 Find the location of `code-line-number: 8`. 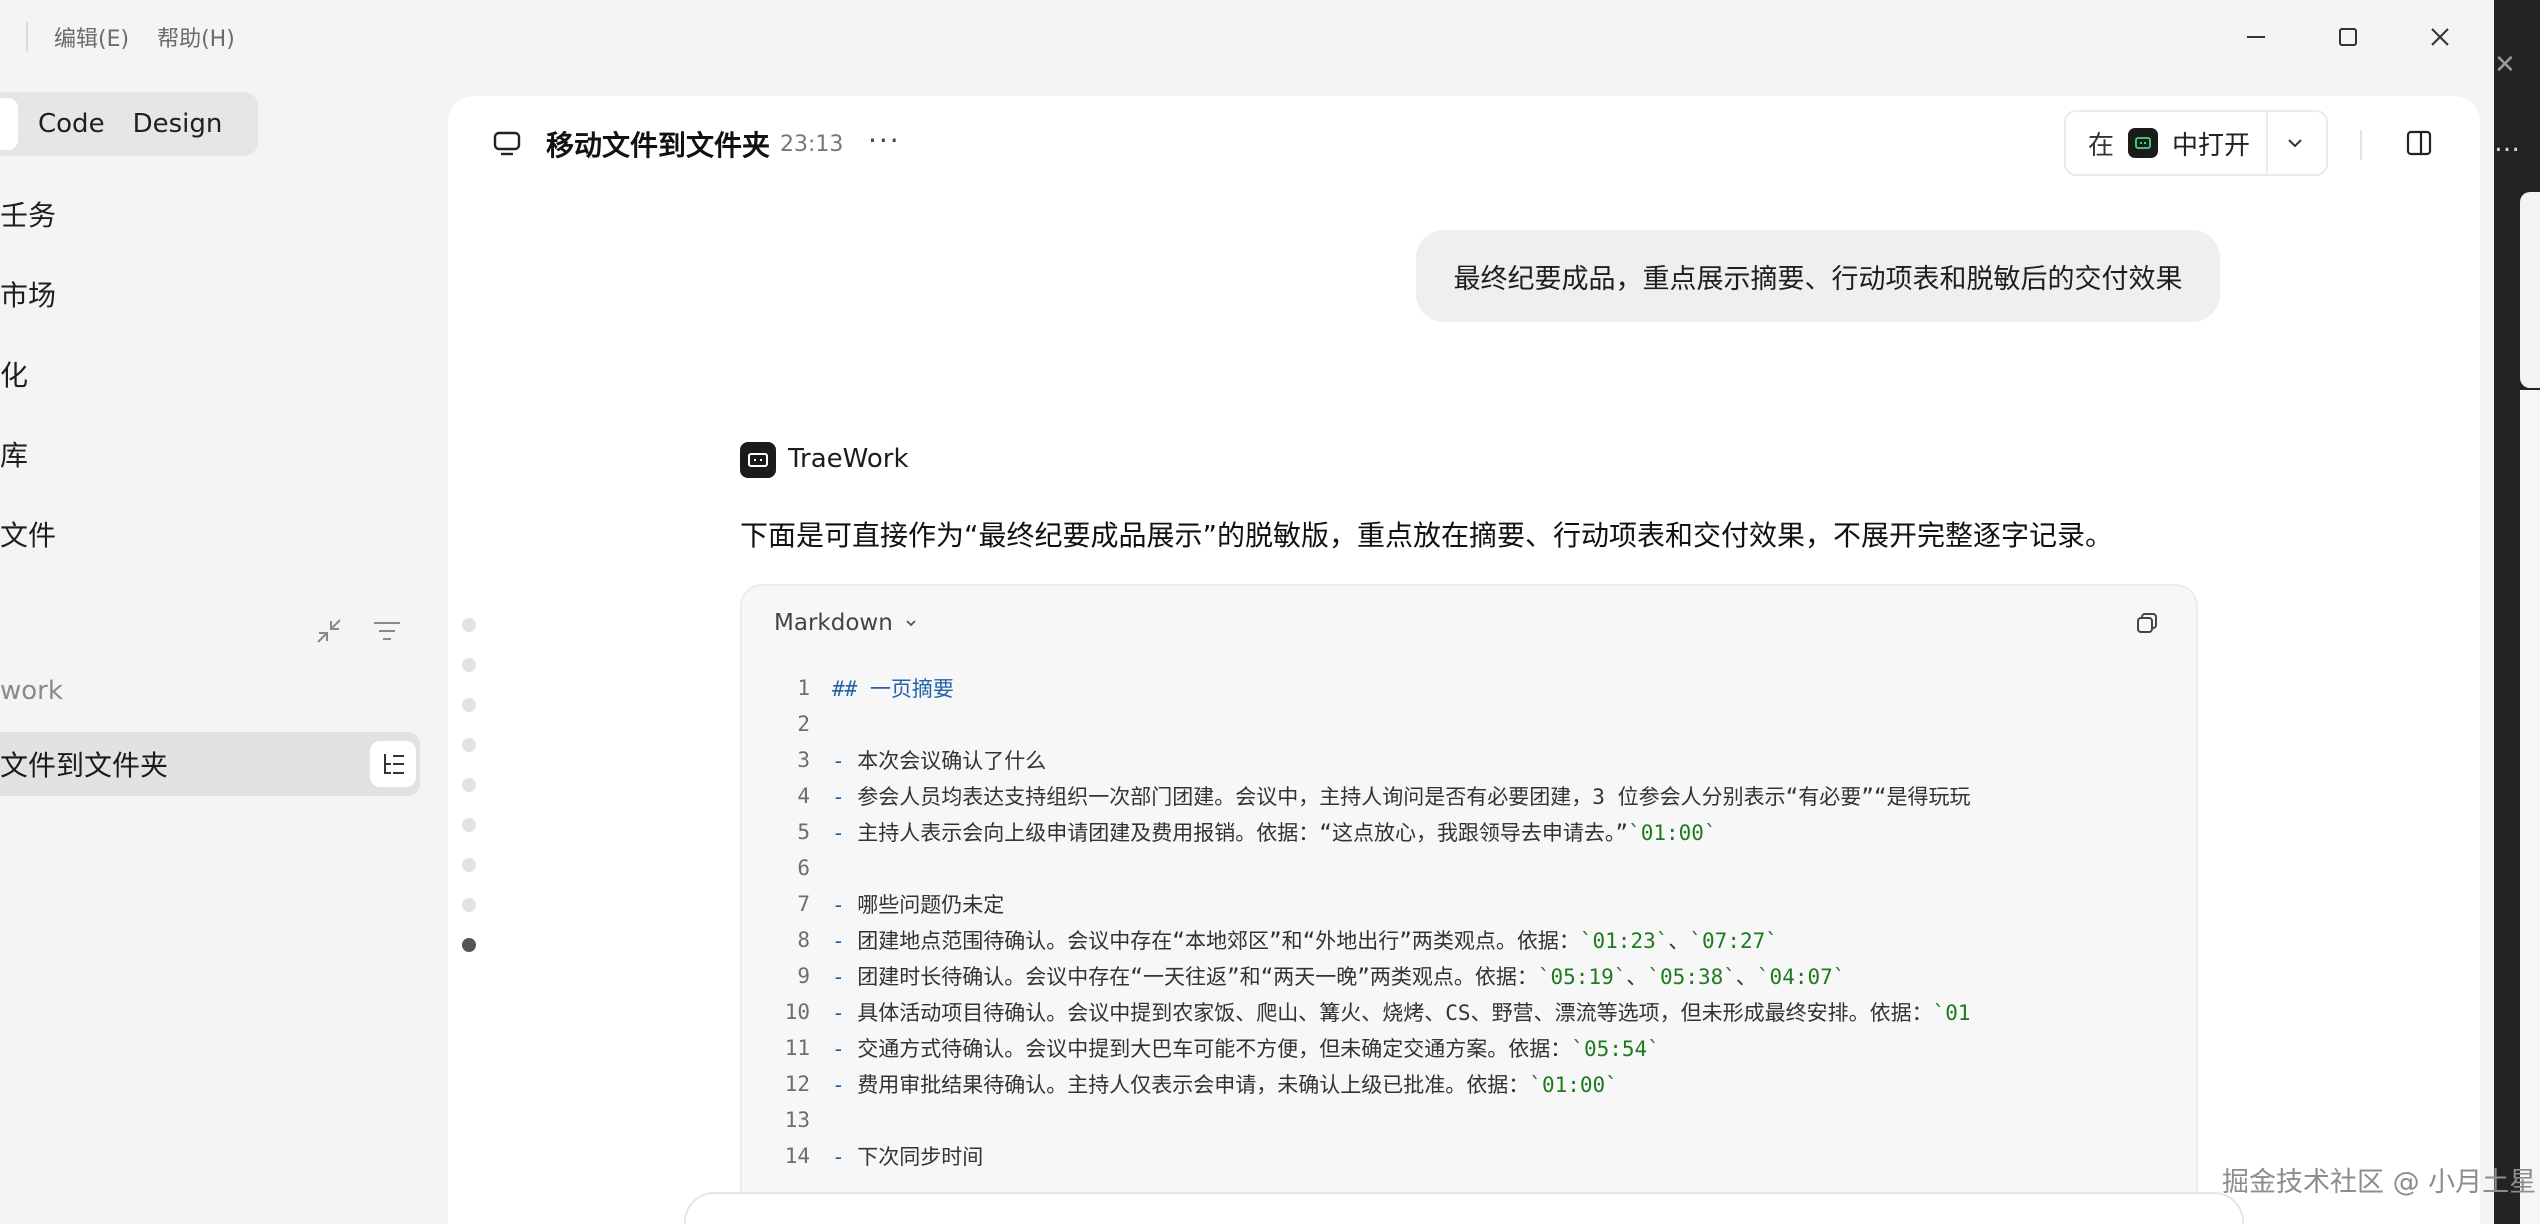

code-line-number: 8 is located at coordinates (803, 940).